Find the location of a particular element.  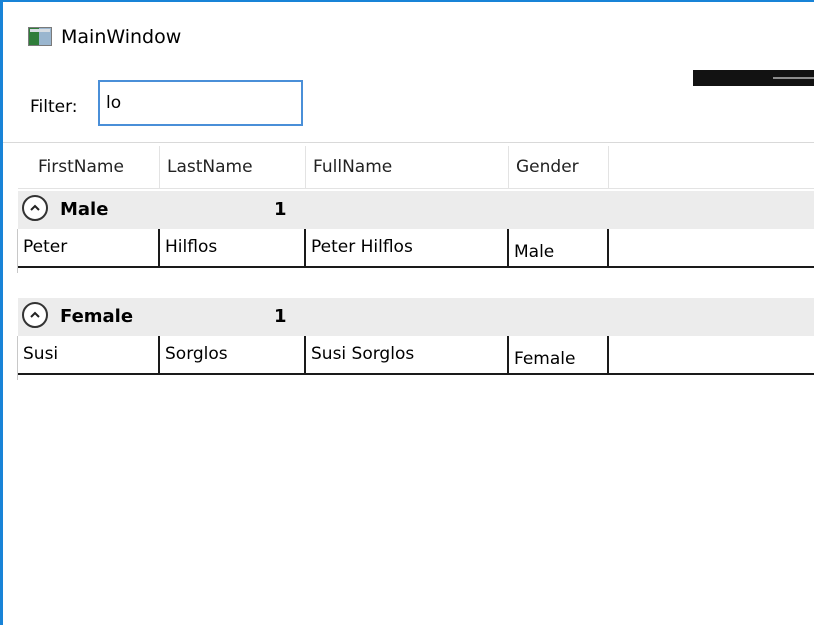

app-window-icon is located at coordinates (40, 36).